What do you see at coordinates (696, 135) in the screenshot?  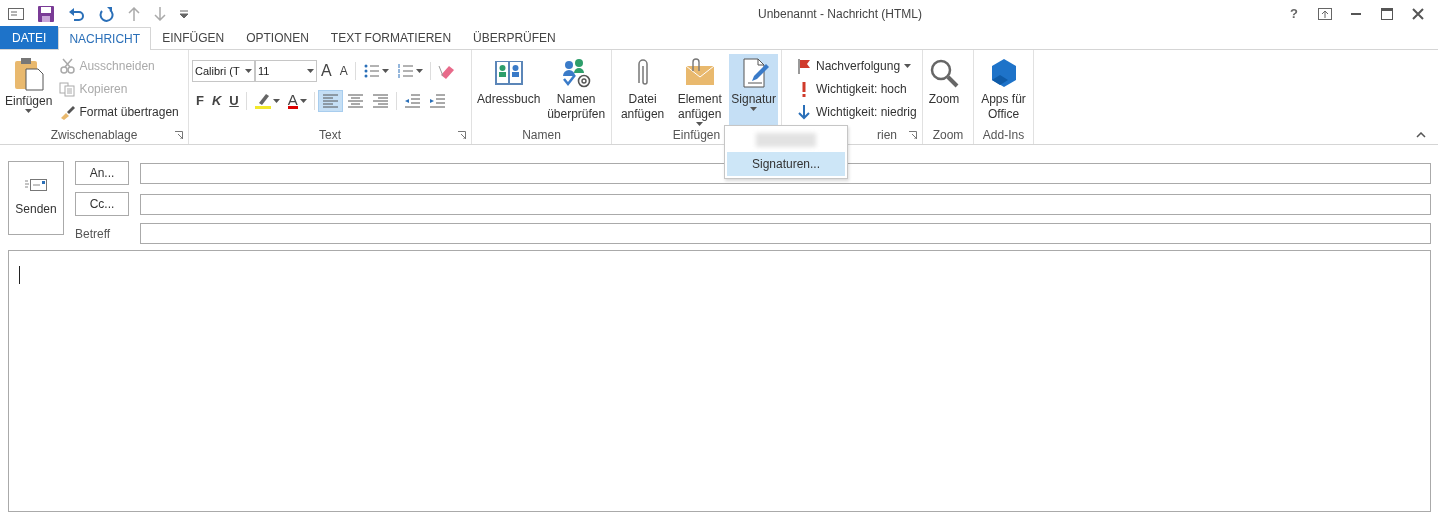 I see `group-label: Einfügen` at bounding box center [696, 135].